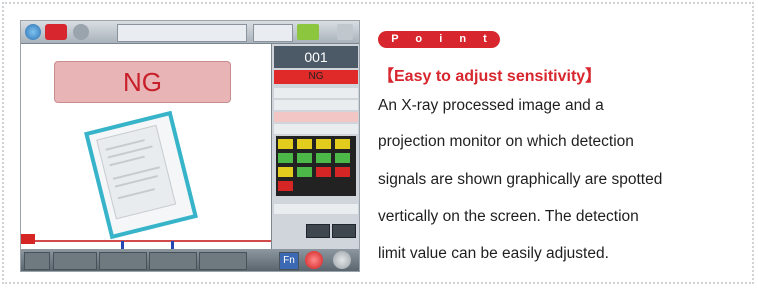 The width and height of the screenshot is (758, 288). Describe the element at coordinates (490, 76) in the screenshot. I see `section-heading: 【Easy to adjust sensitivity】` at that location.